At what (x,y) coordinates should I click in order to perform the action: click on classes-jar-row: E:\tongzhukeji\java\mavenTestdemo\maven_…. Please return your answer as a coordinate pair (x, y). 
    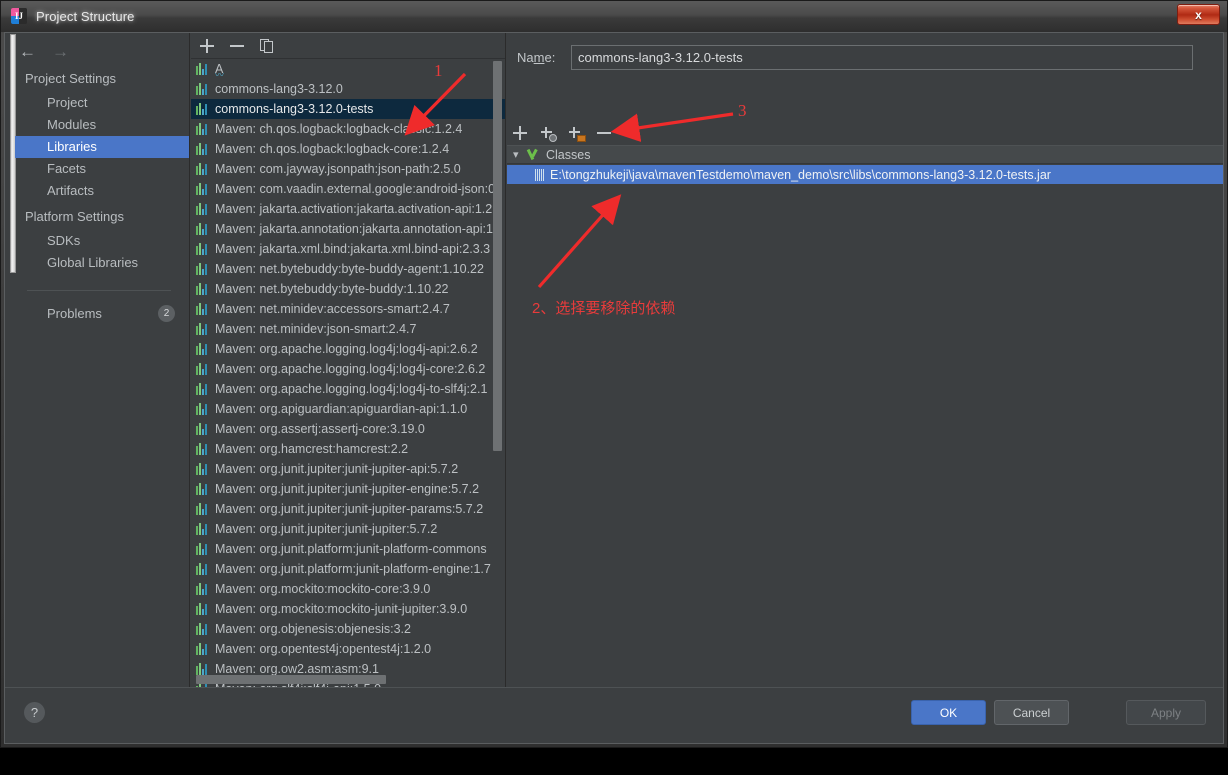
    Looking at the image, I should click on (865, 174).